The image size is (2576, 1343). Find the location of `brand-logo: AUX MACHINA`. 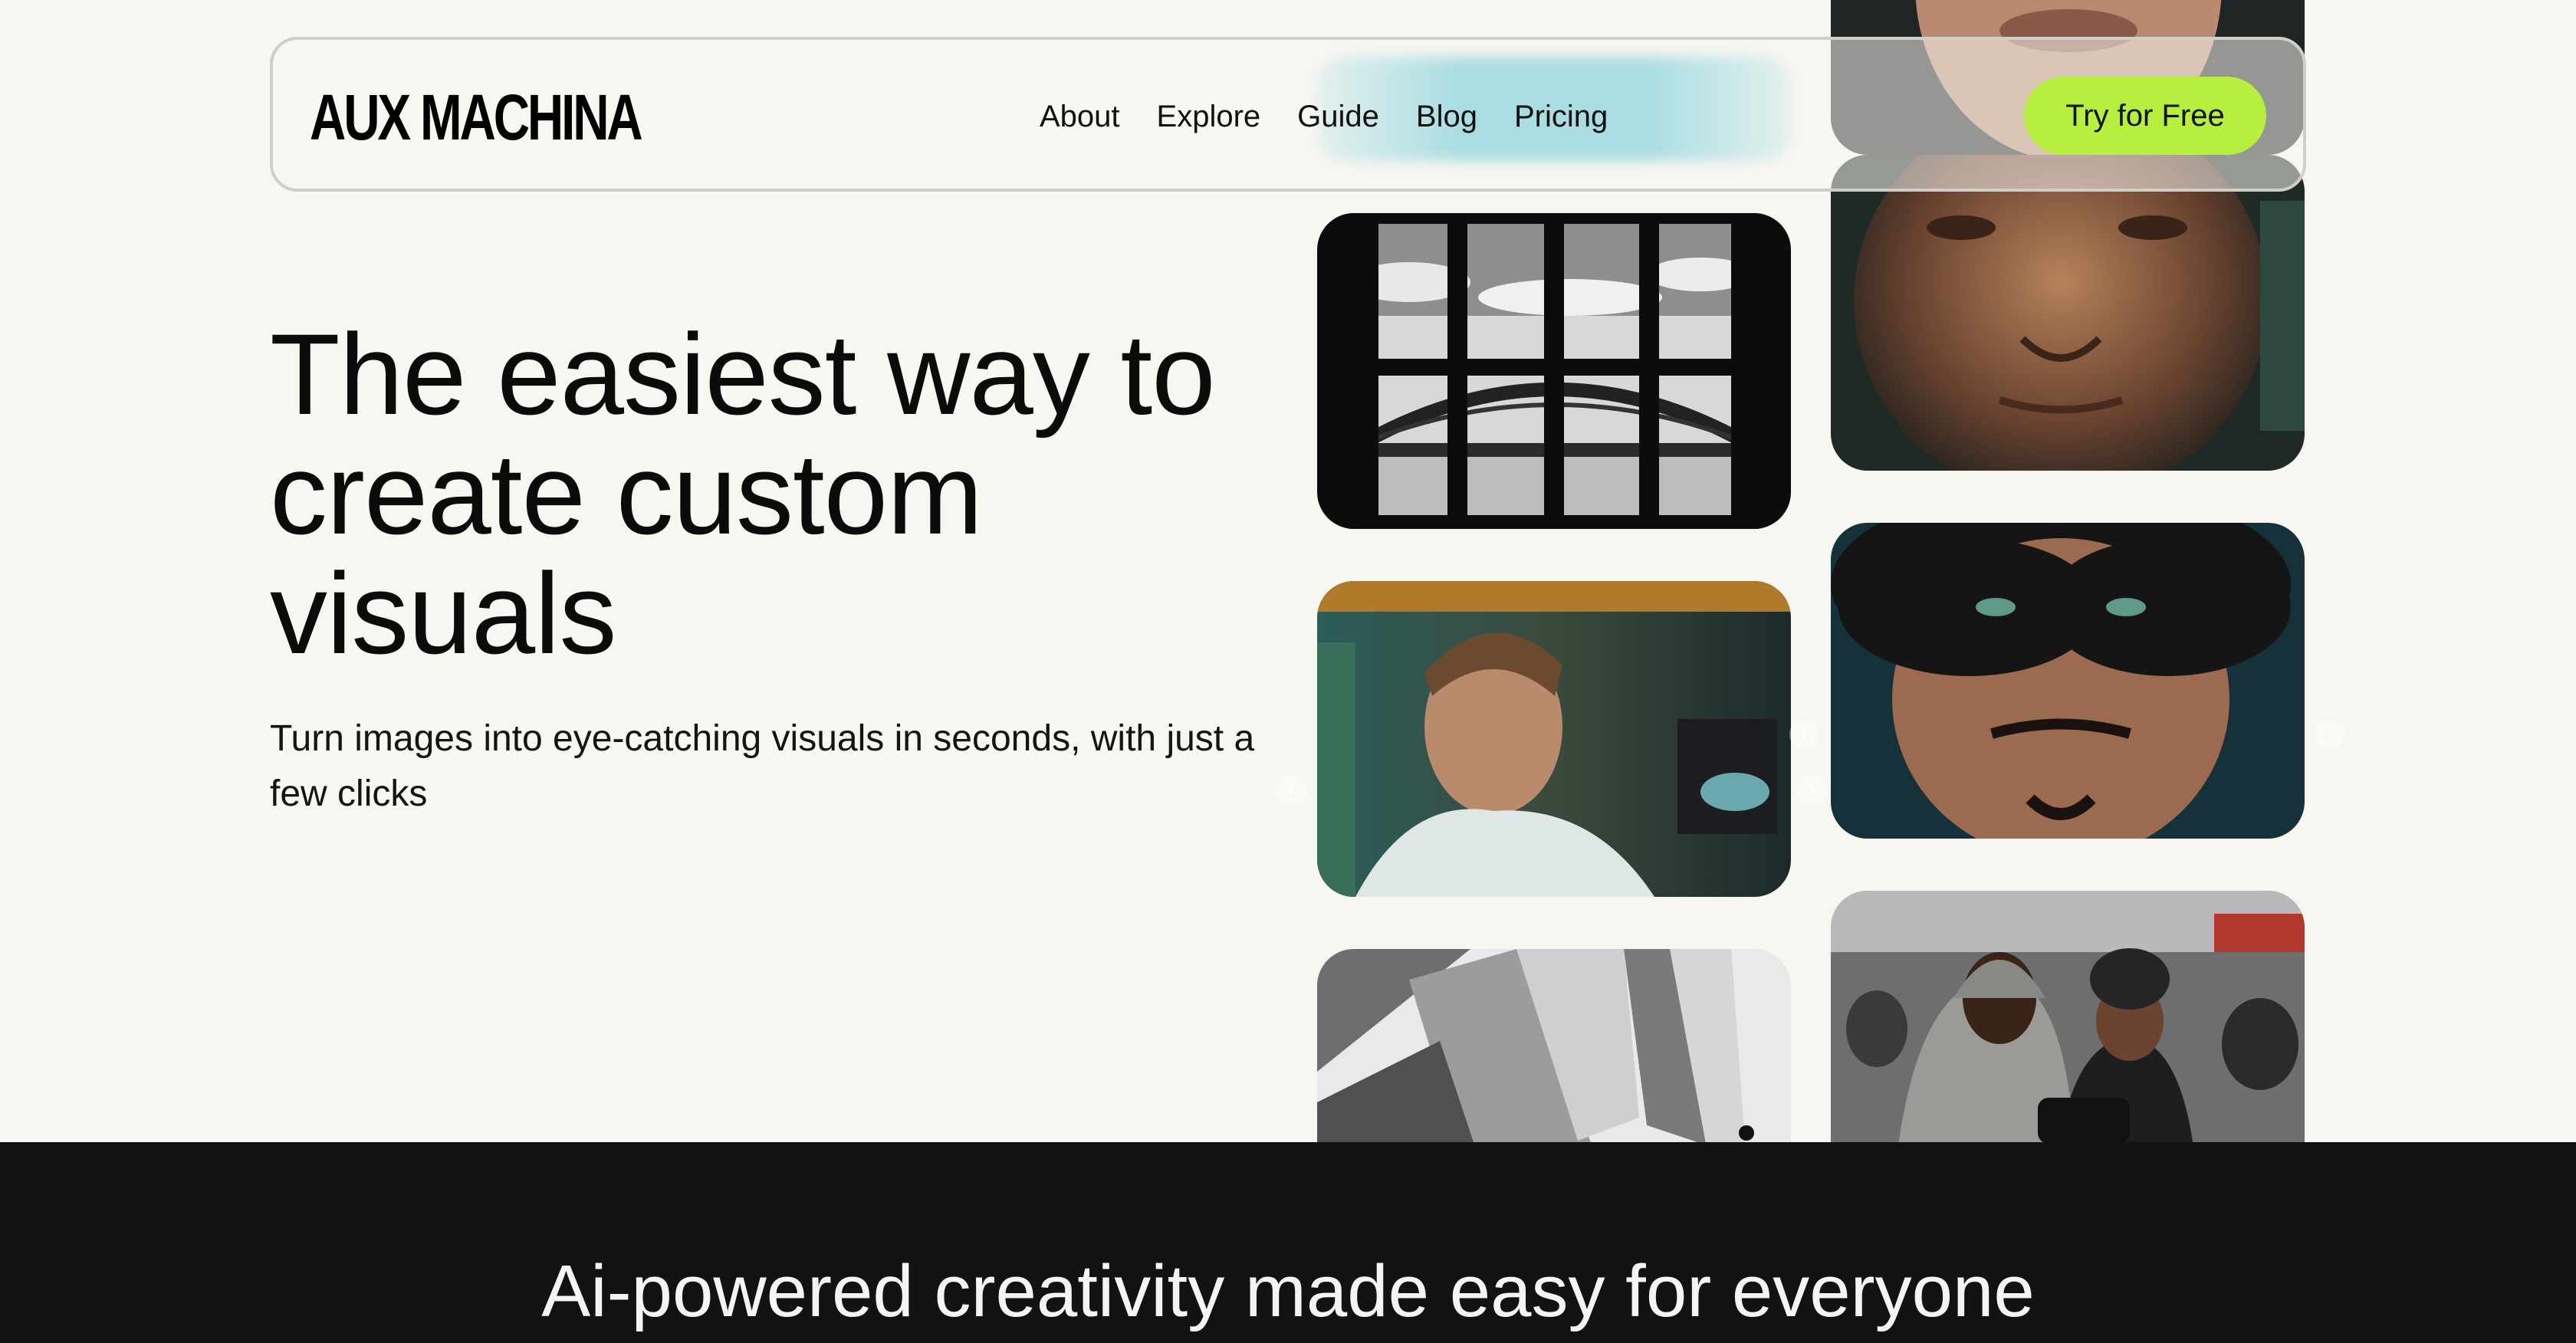

brand-logo: AUX MACHINA is located at coordinates (476, 118).